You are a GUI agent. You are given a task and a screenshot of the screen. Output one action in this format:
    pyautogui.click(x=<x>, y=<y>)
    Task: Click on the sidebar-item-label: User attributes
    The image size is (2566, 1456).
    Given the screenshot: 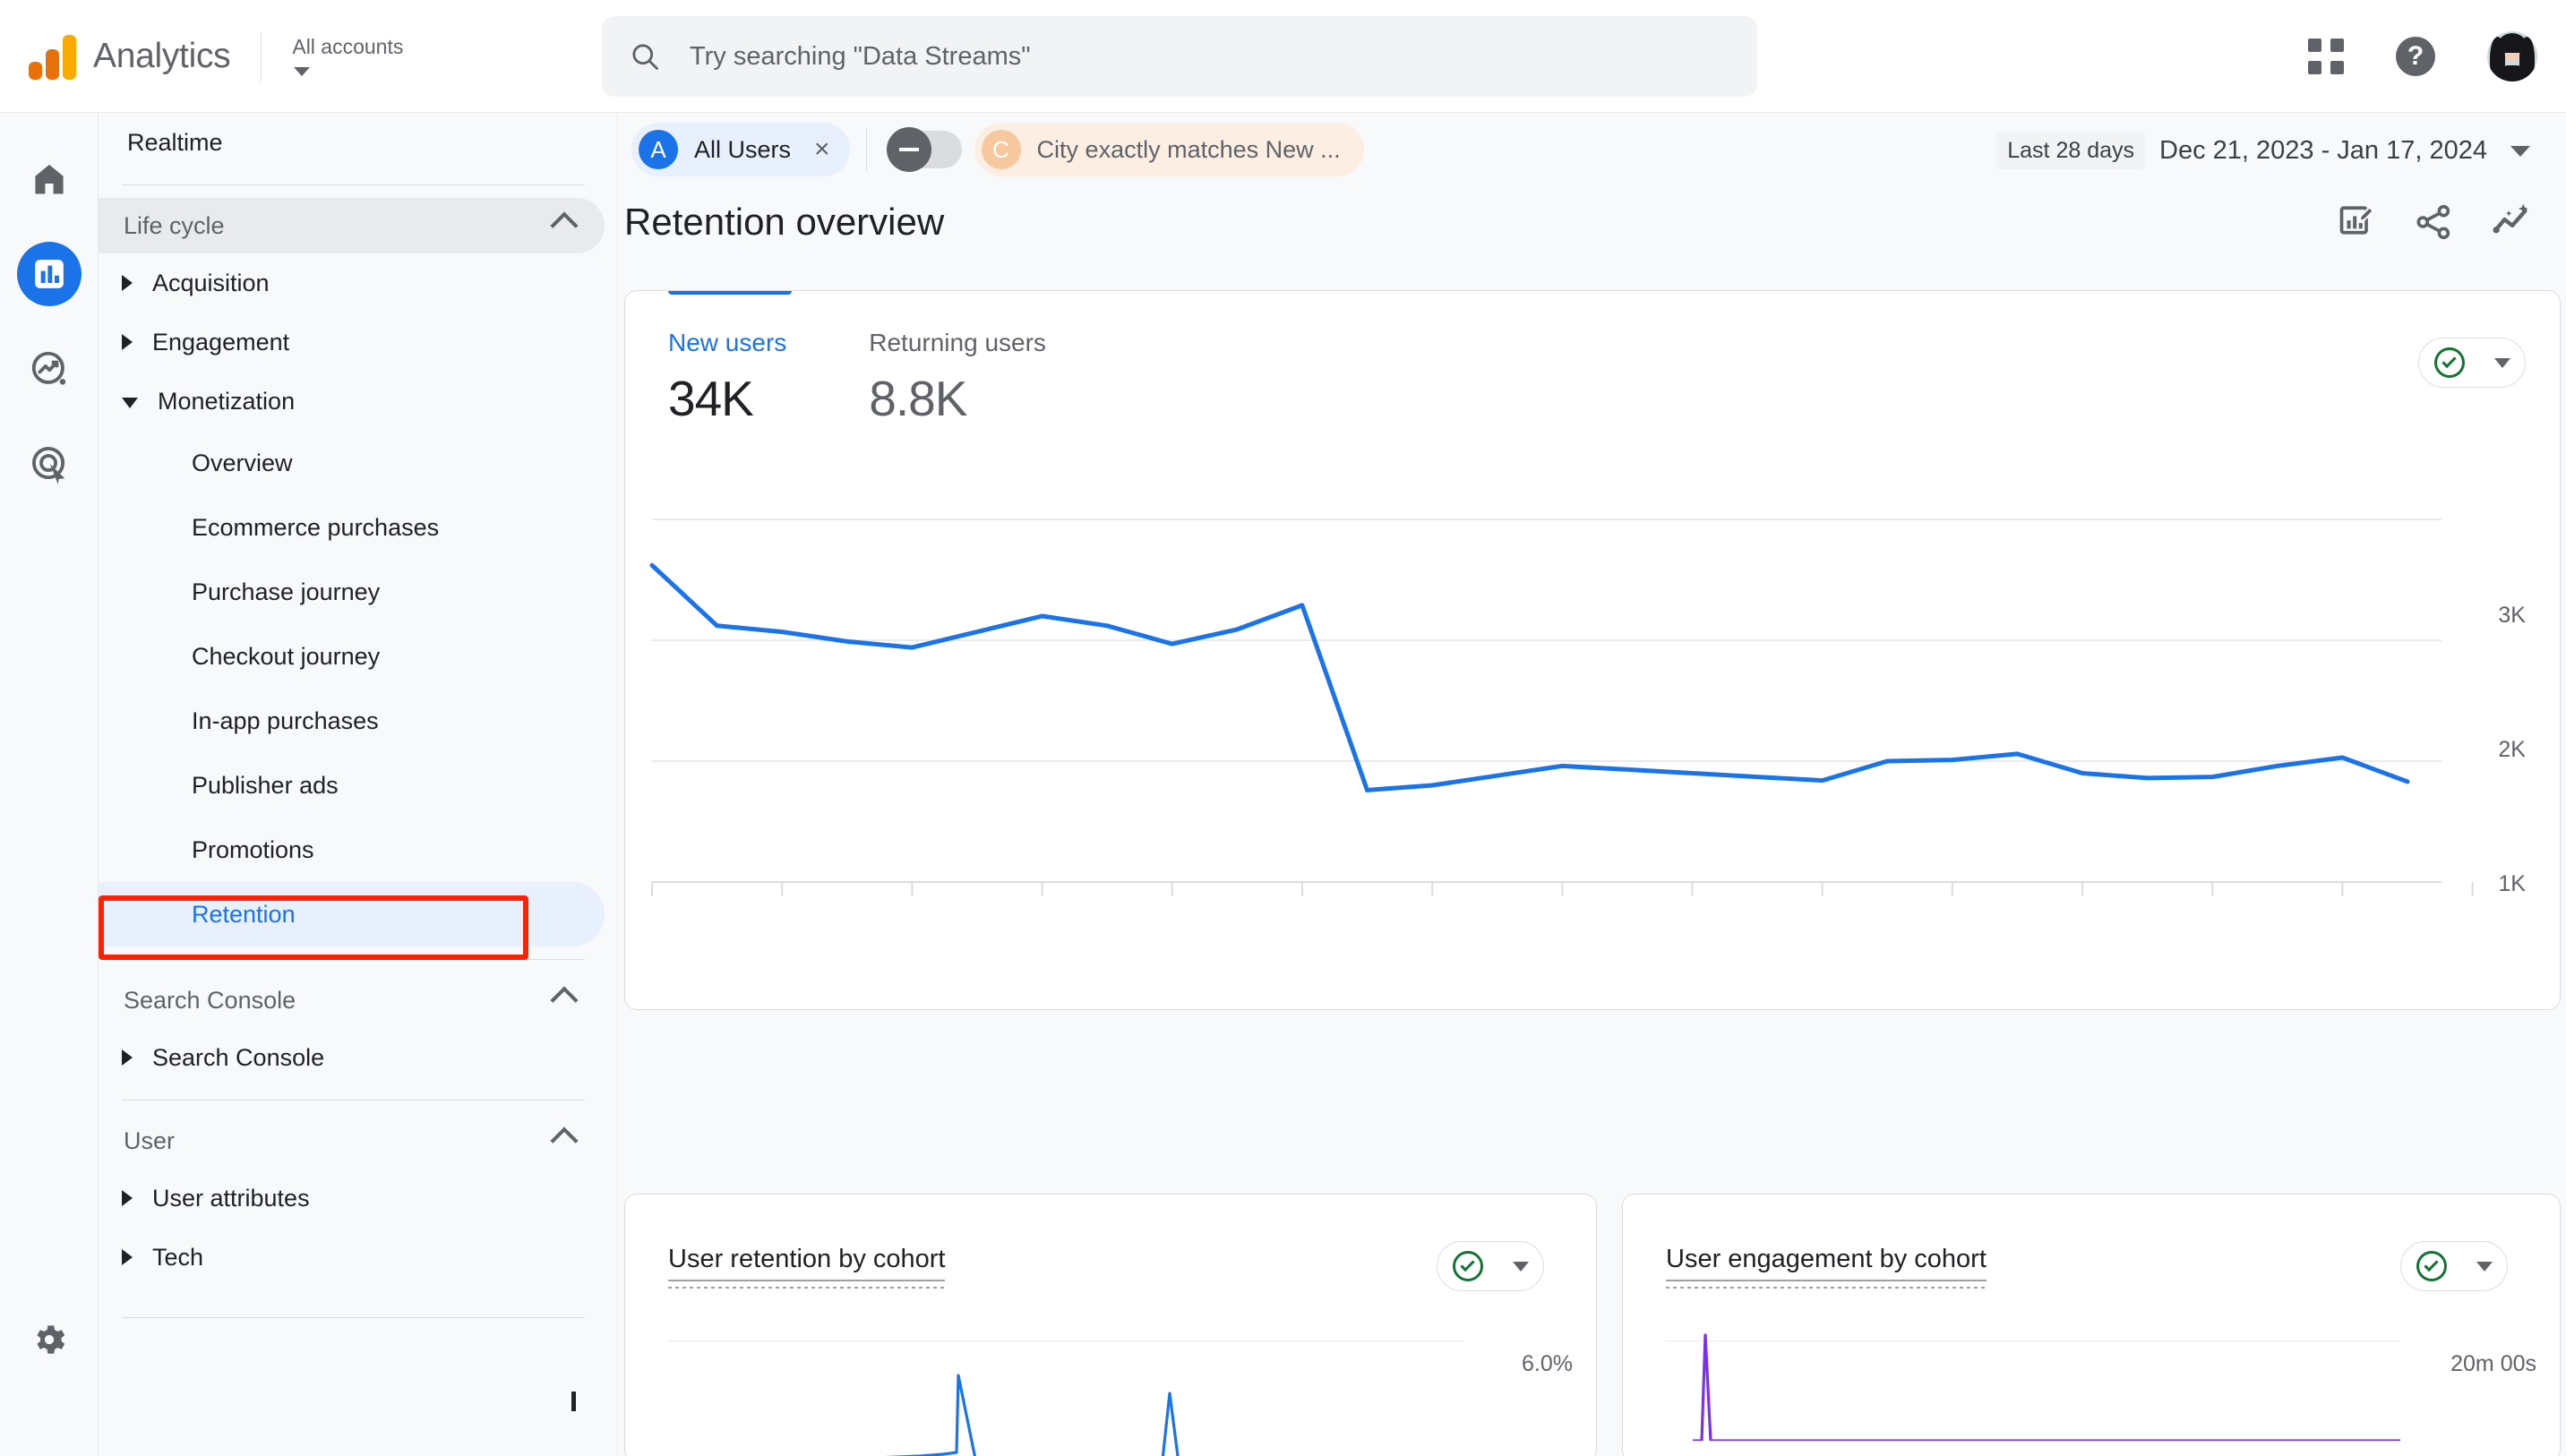 What is the action you would take?
    pyautogui.click(x=231, y=1198)
    